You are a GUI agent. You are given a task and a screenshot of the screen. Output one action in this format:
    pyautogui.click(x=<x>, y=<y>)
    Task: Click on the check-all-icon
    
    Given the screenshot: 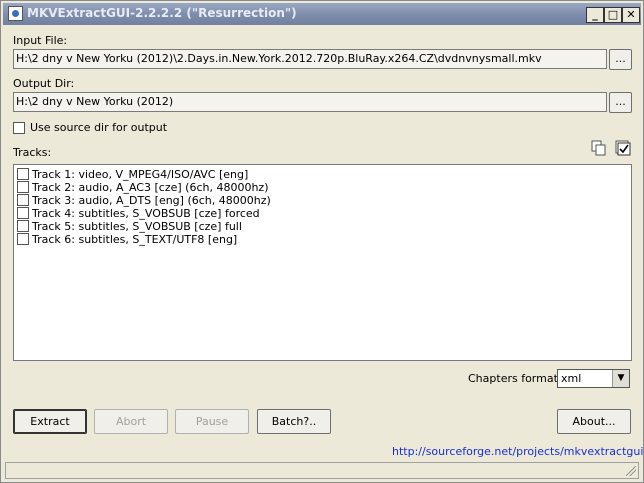 What is the action you would take?
    pyautogui.click(x=623, y=148)
    